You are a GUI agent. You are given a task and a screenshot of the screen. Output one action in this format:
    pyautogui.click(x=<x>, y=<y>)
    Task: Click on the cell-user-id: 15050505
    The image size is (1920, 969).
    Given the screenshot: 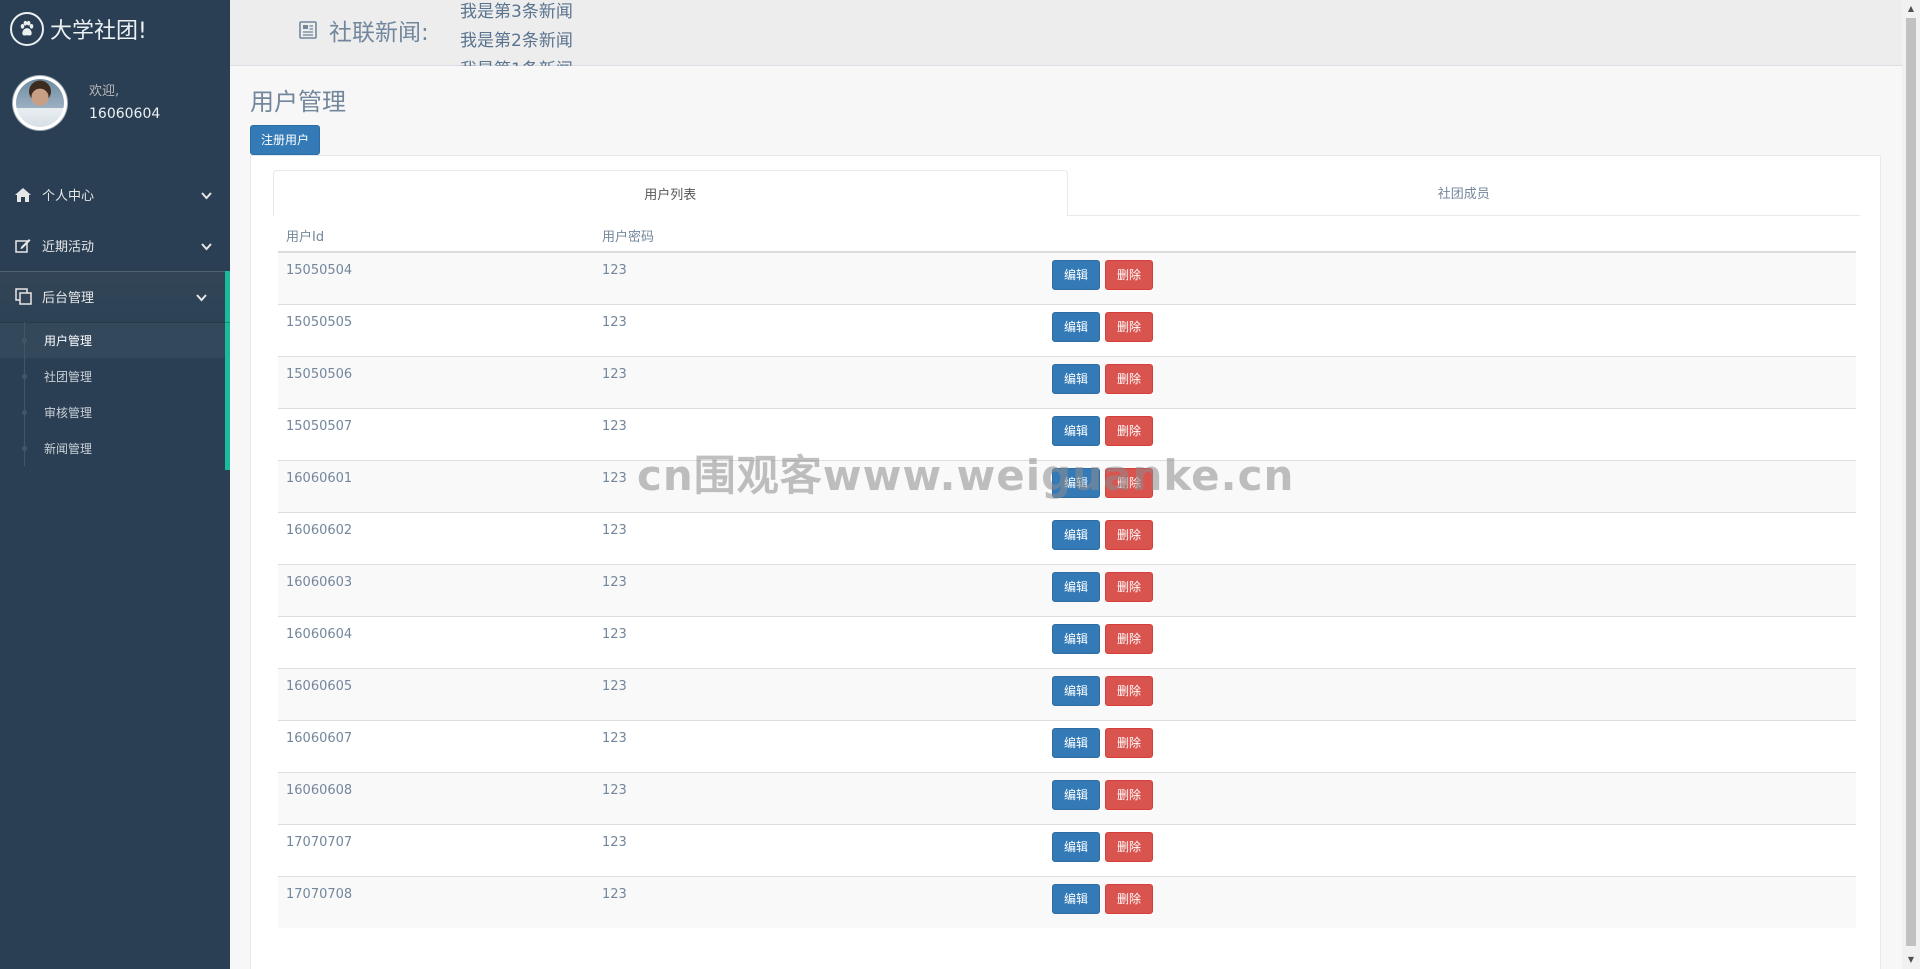 What is the action you would take?
    pyautogui.click(x=436, y=329)
    